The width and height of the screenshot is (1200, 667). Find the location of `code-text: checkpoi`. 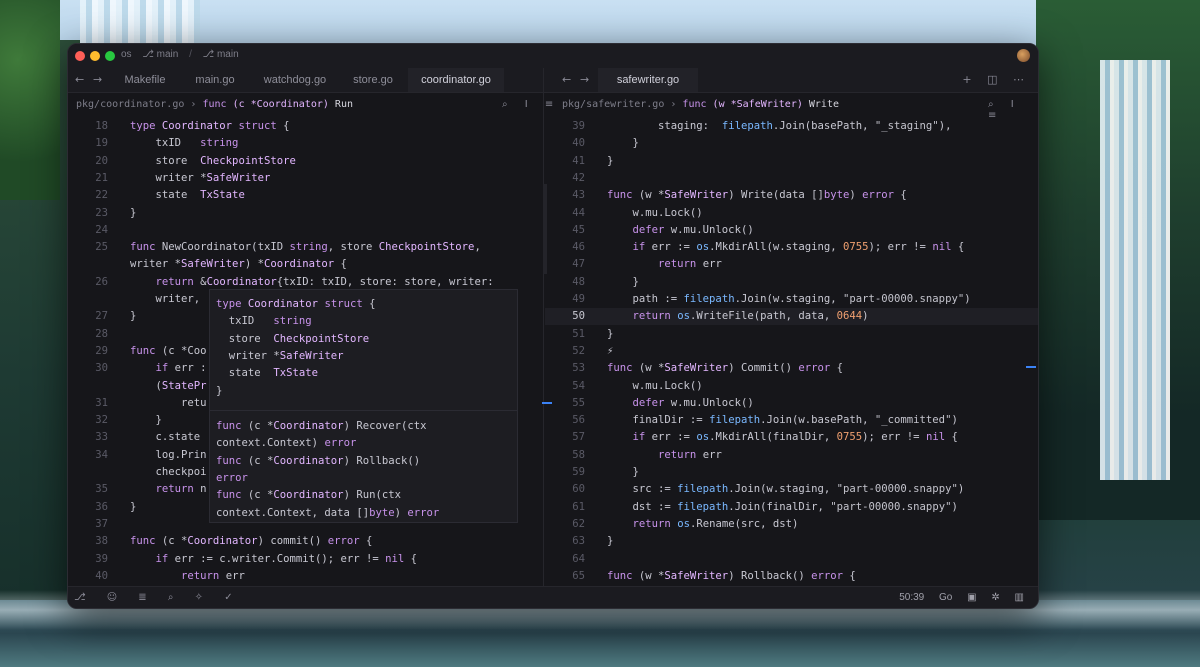

code-text: checkpoi is located at coordinates (168, 472).